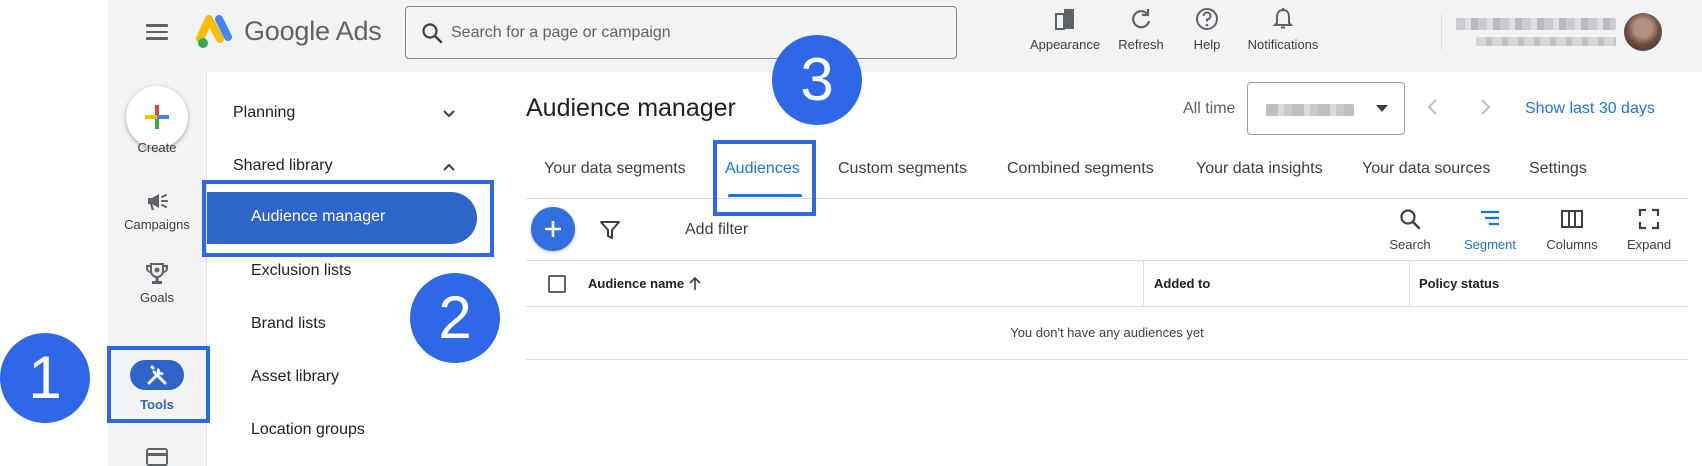  Describe the element at coordinates (308, 430) in the screenshot. I see `nav-item-location-groups: Location groups` at that location.